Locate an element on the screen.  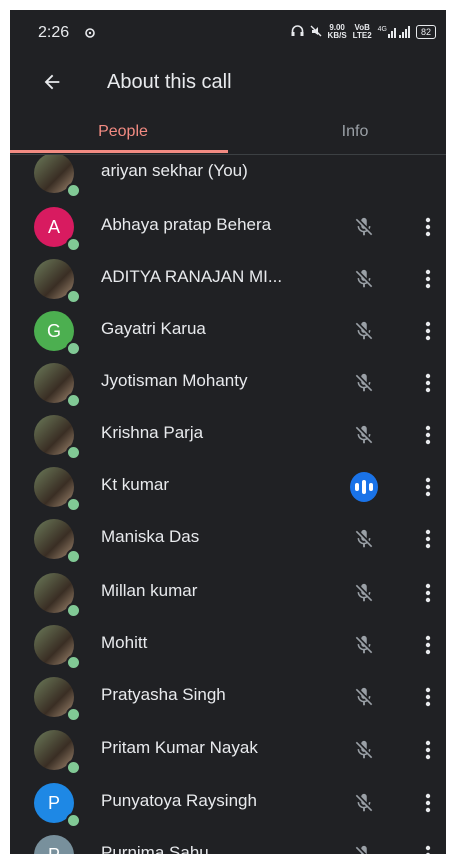
participant-row: Pratyasha Singh is located at coordinates (228, 697).